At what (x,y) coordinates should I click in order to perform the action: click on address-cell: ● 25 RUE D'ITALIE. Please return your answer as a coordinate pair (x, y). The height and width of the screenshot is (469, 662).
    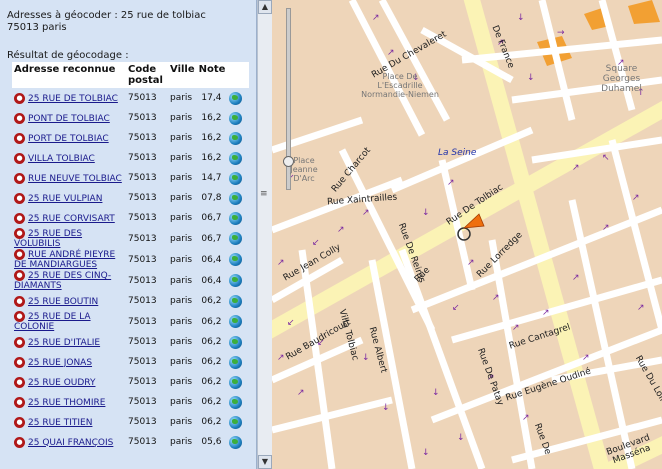
    Looking at the image, I should click on (69, 342).